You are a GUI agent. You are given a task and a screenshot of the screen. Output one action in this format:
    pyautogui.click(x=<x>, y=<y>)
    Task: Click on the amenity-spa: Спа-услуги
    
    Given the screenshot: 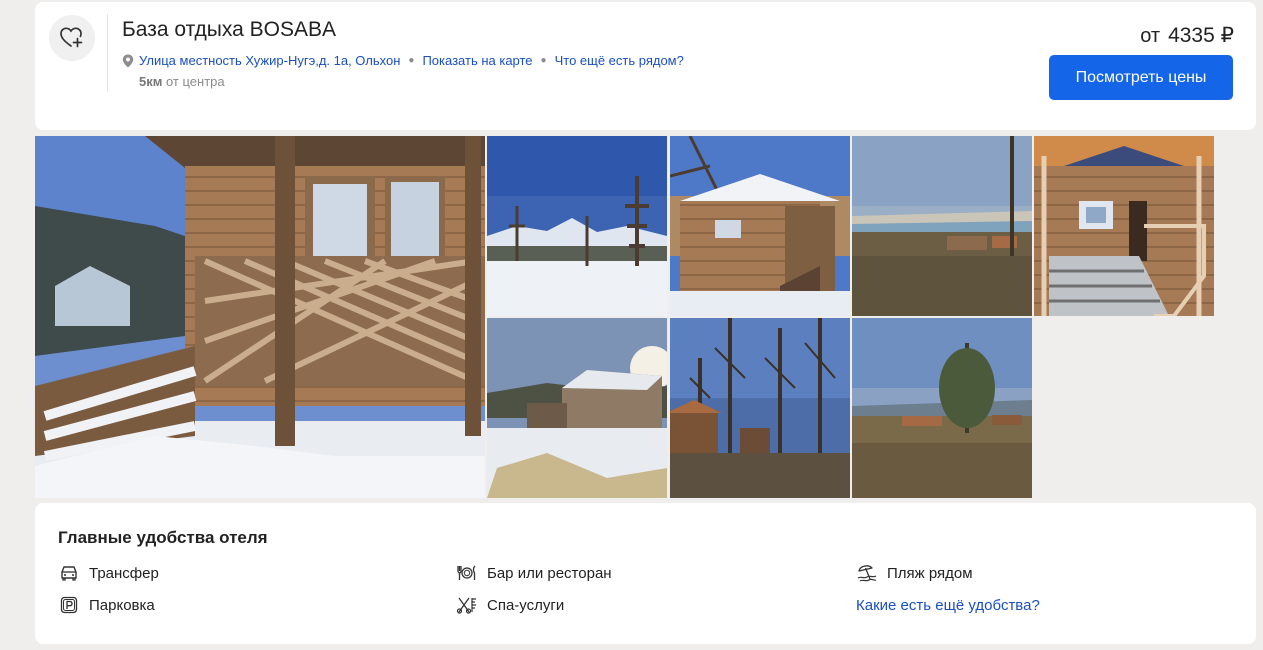 What is the action you would take?
    pyautogui.click(x=510, y=605)
    